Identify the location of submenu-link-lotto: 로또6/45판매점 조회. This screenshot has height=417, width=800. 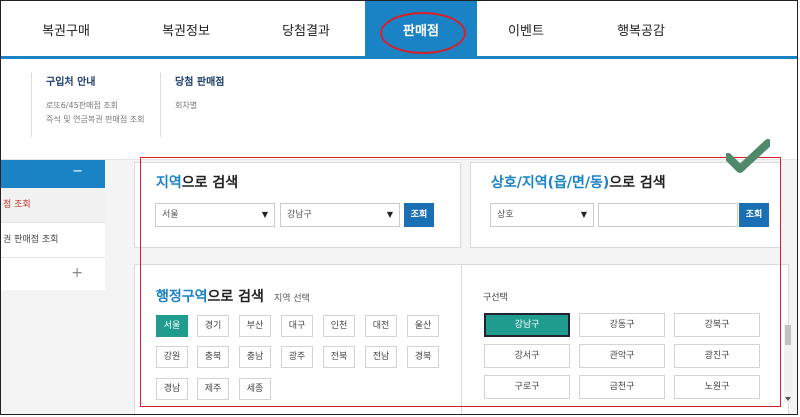
(101, 105).